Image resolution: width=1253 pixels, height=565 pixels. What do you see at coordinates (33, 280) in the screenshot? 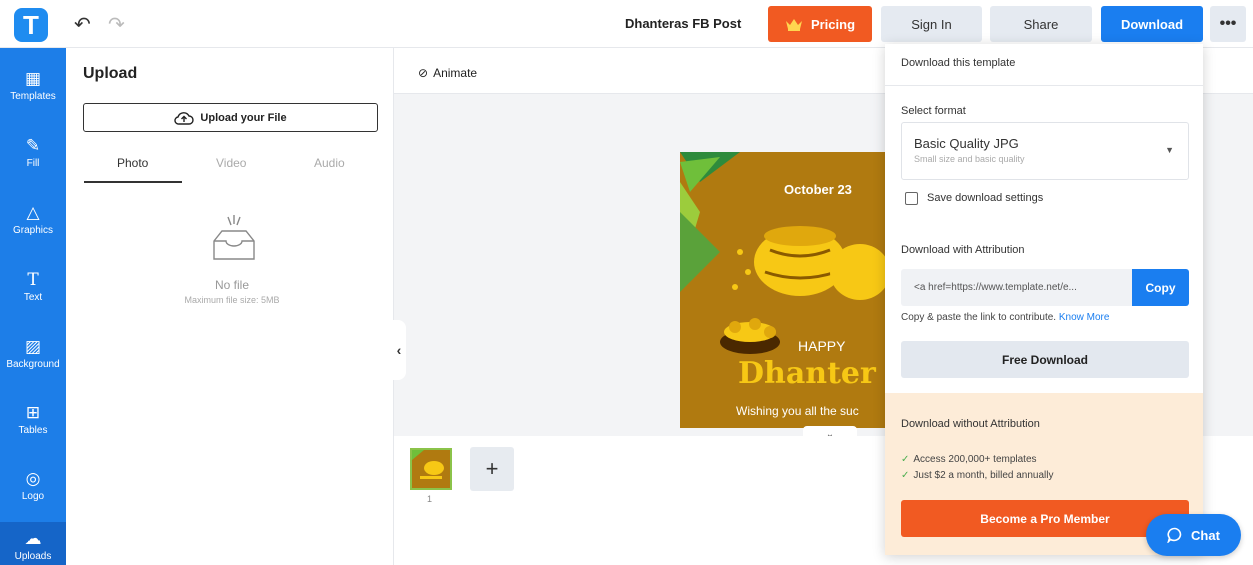
I see `text-icon: T` at bounding box center [33, 280].